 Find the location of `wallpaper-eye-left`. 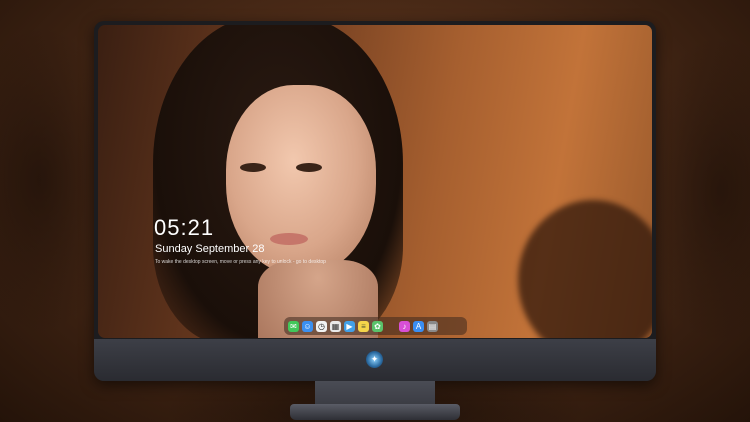

wallpaper-eye-left is located at coordinates (253, 167).